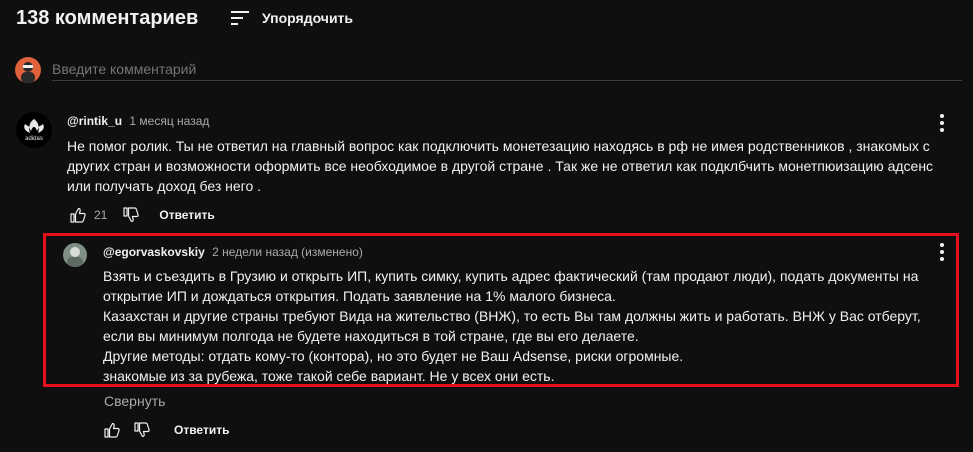 This screenshot has height=452, width=973. Describe the element at coordinates (287, 252) in the screenshot. I see `reply-time: 2 недели назад (изменено)` at that location.